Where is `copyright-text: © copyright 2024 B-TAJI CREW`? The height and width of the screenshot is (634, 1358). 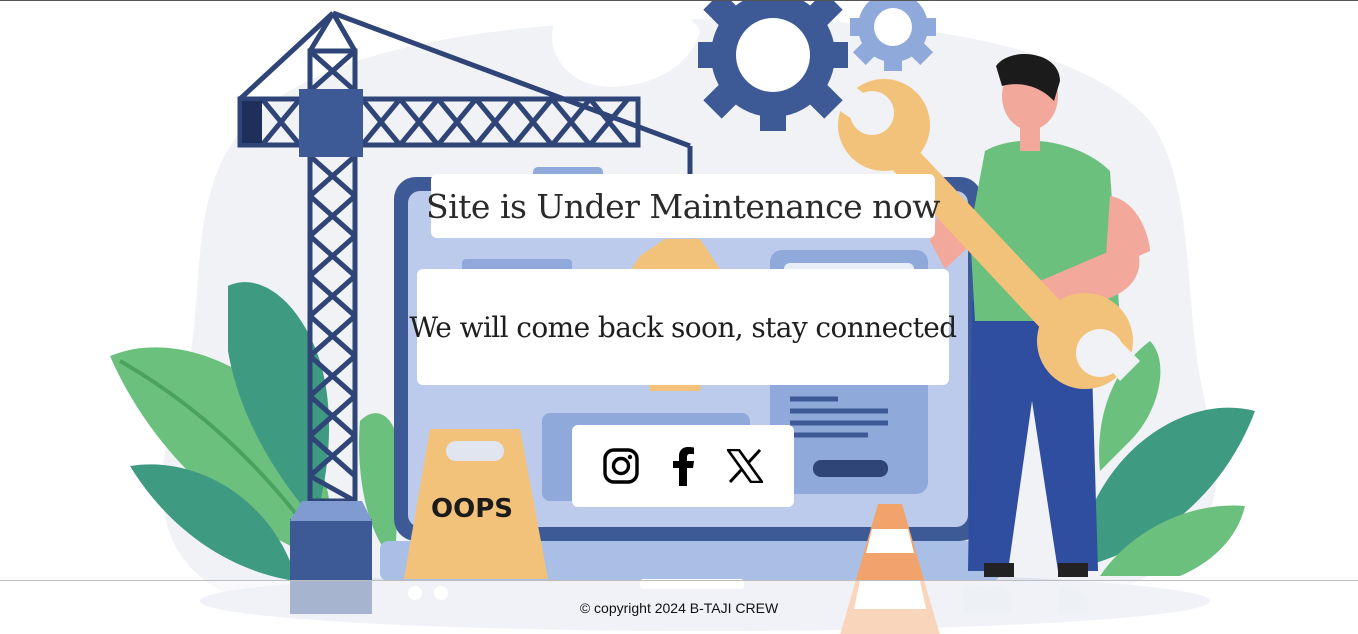
copyright-text: © copyright 2024 B-TAJI CREW is located at coordinates (679, 608).